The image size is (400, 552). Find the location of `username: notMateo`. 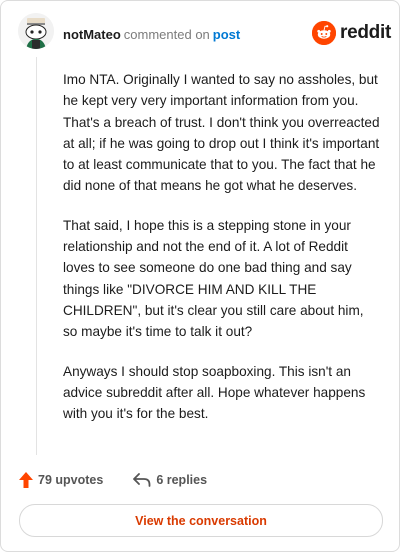

username: notMateo is located at coordinates (92, 34).